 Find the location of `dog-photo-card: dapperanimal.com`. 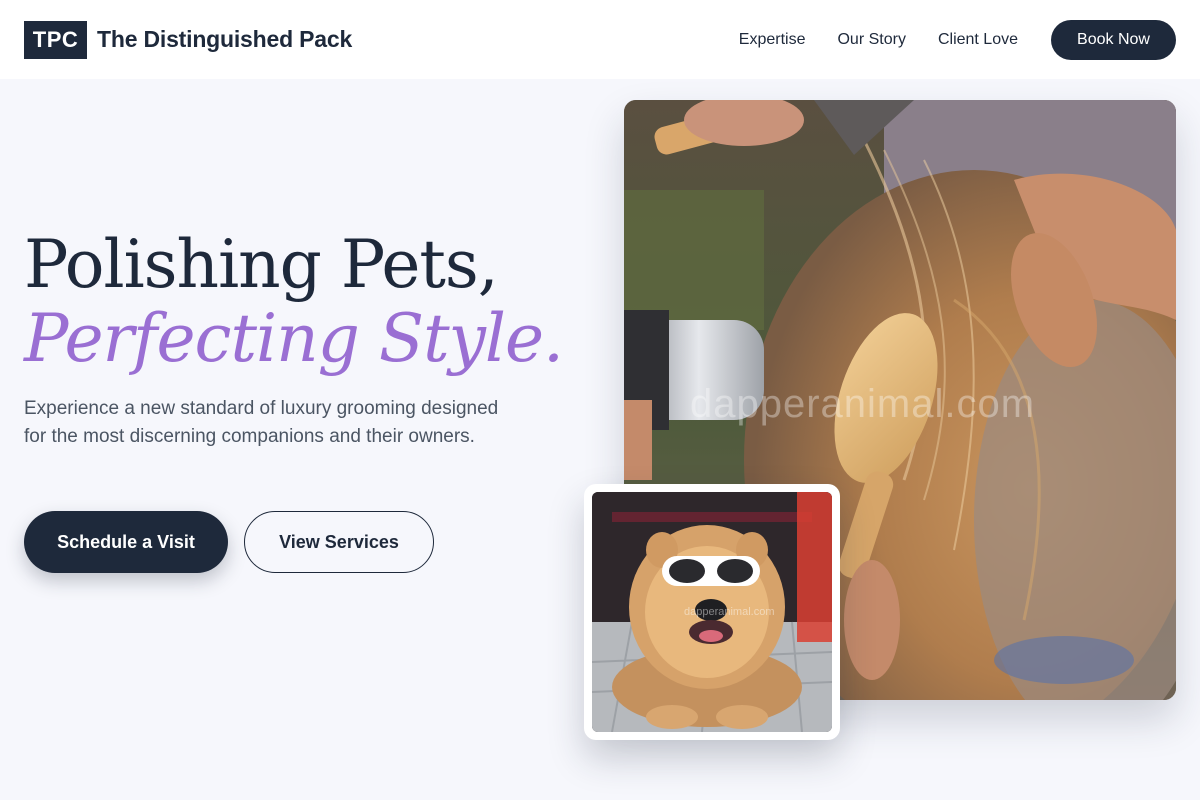

dog-photo-card: dapperanimal.com is located at coordinates (712, 612).